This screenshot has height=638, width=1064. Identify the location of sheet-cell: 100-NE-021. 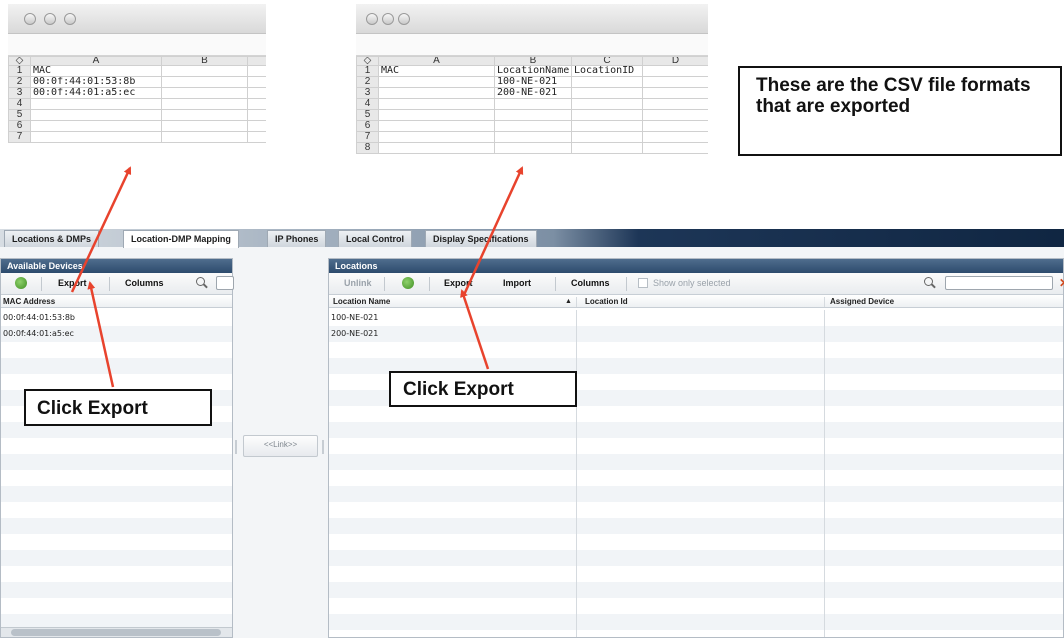
(533, 82).